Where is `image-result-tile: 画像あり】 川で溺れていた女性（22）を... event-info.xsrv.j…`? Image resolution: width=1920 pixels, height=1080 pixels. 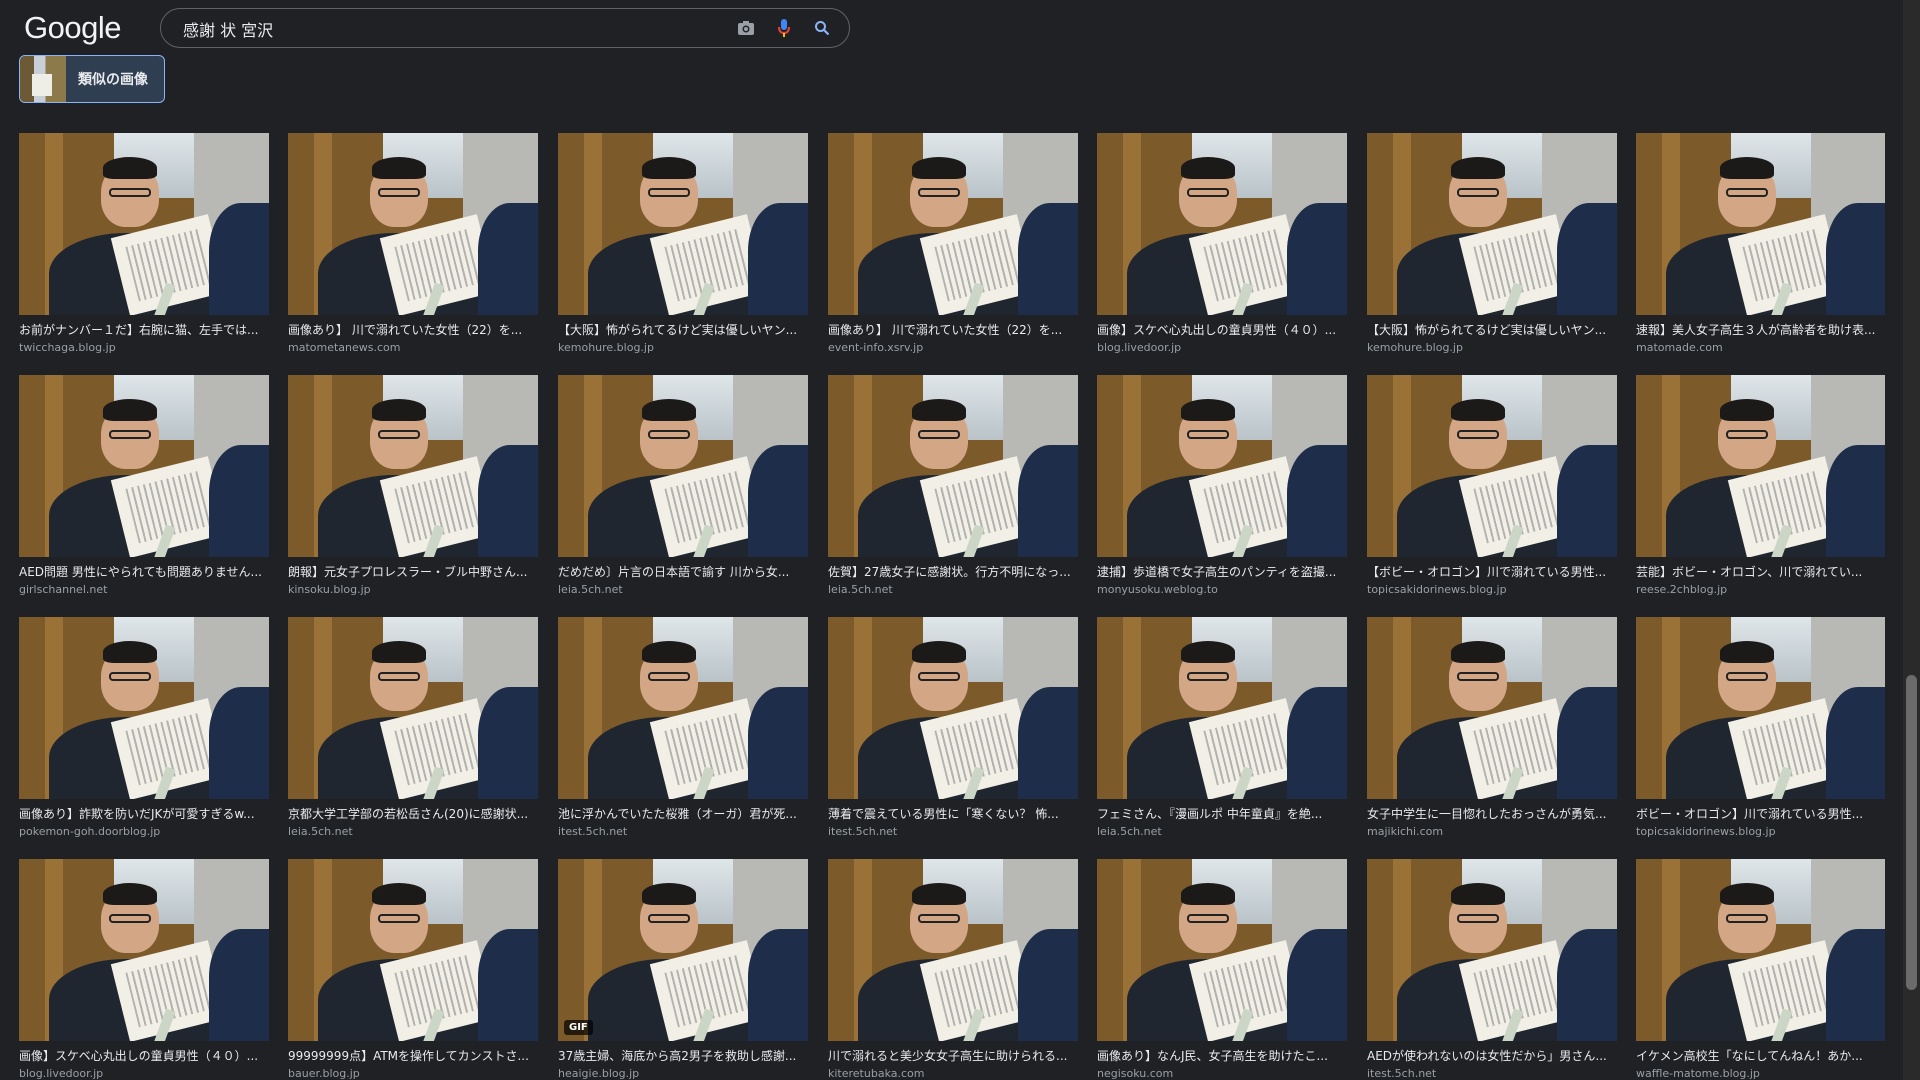
image-result-tile: 画像あり】 川で溺れていた女性（22）を... event-info.xsrv.j… is located at coordinates (953, 248).